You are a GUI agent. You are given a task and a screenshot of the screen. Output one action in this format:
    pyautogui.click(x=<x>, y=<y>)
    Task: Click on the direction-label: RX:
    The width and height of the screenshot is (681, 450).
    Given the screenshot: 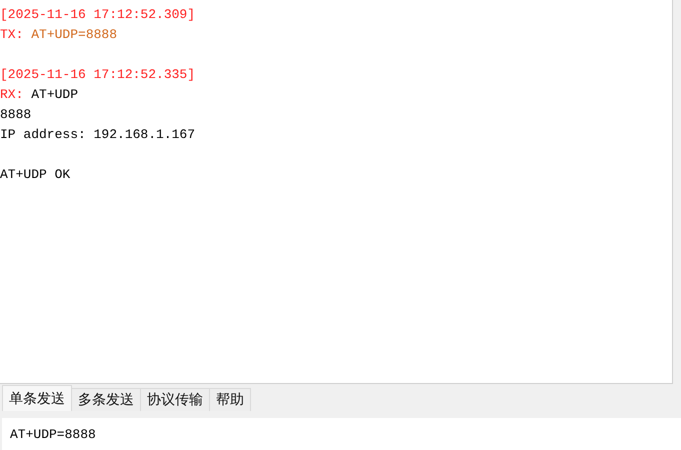 What is the action you would take?
    pyautogui.click(x=12, y=94)
    